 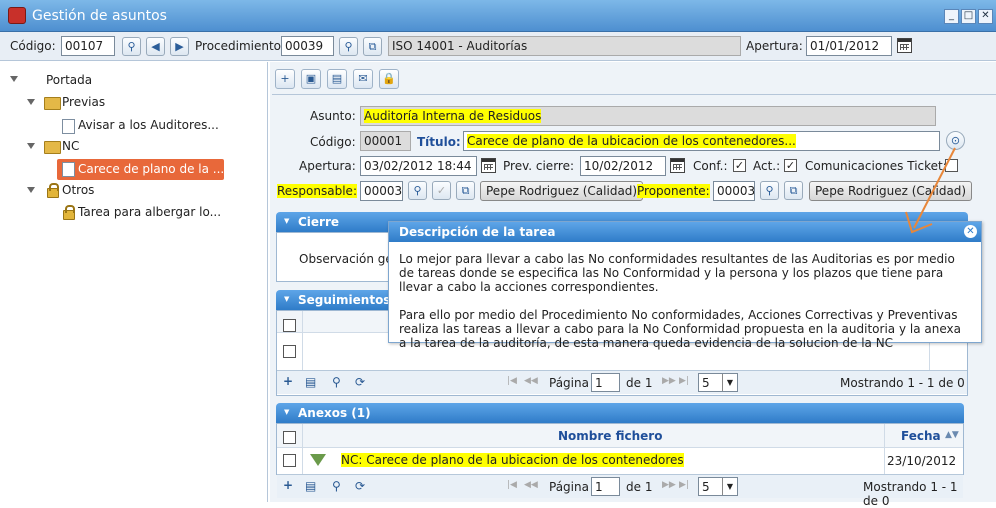 What do you see at coordinates (78, 190) in the screenshot?
I see `tree-item-otros: Otros` at bounding box center [78, 190].